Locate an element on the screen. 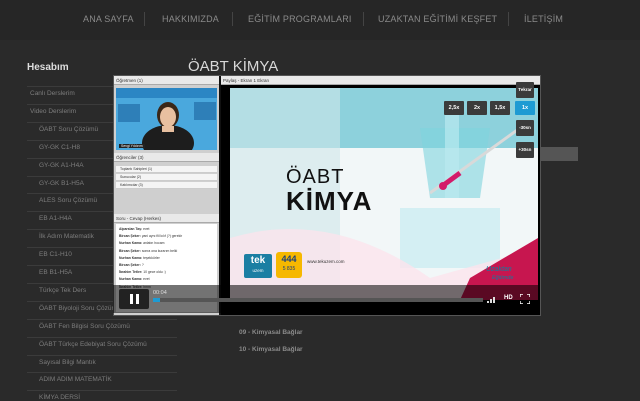  sidebar-item: ÖABT Türkçe Edebiyat Soru Çözümü is located at coordinates (93, 344).